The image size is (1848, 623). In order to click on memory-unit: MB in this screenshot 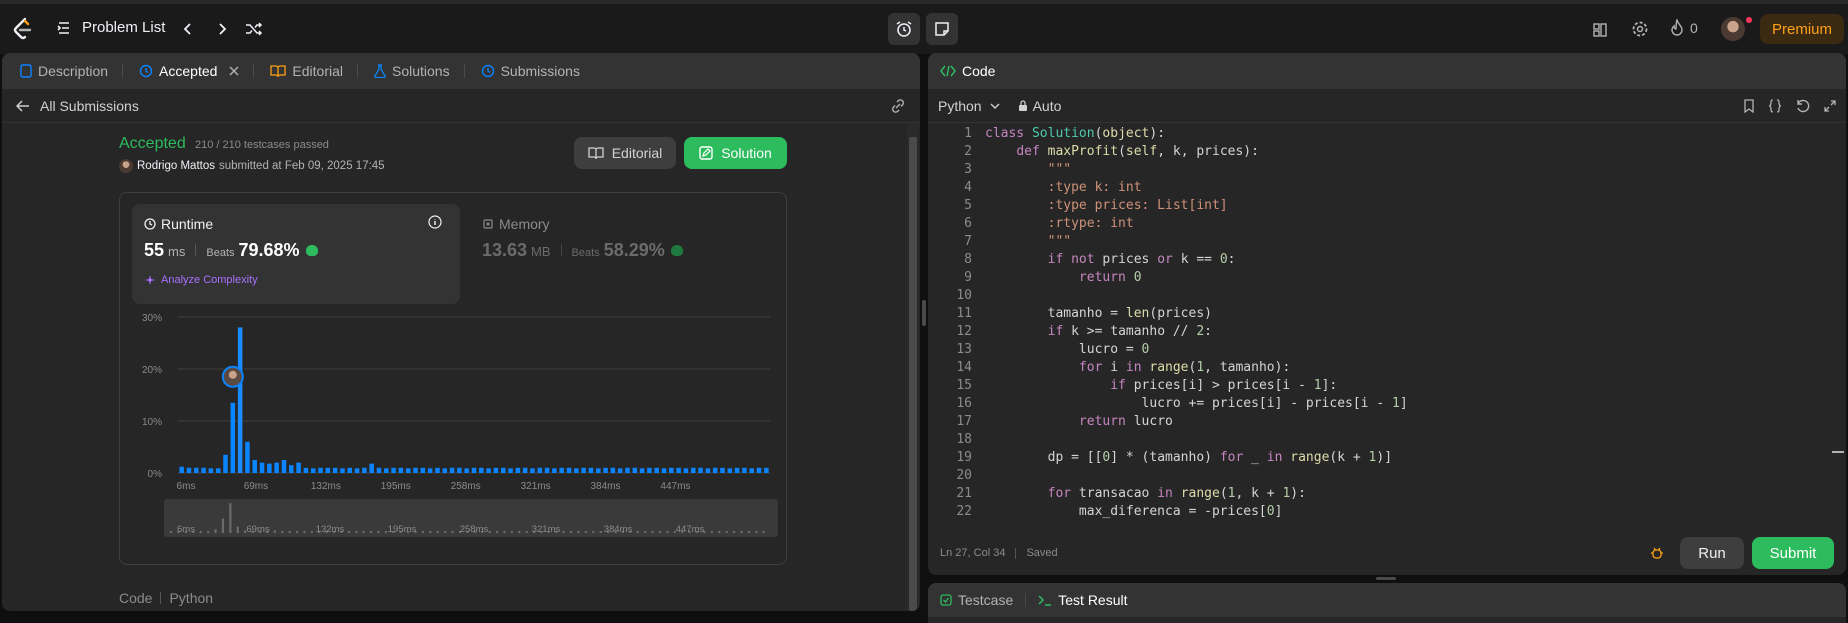, I will do `click(541, 251)`.